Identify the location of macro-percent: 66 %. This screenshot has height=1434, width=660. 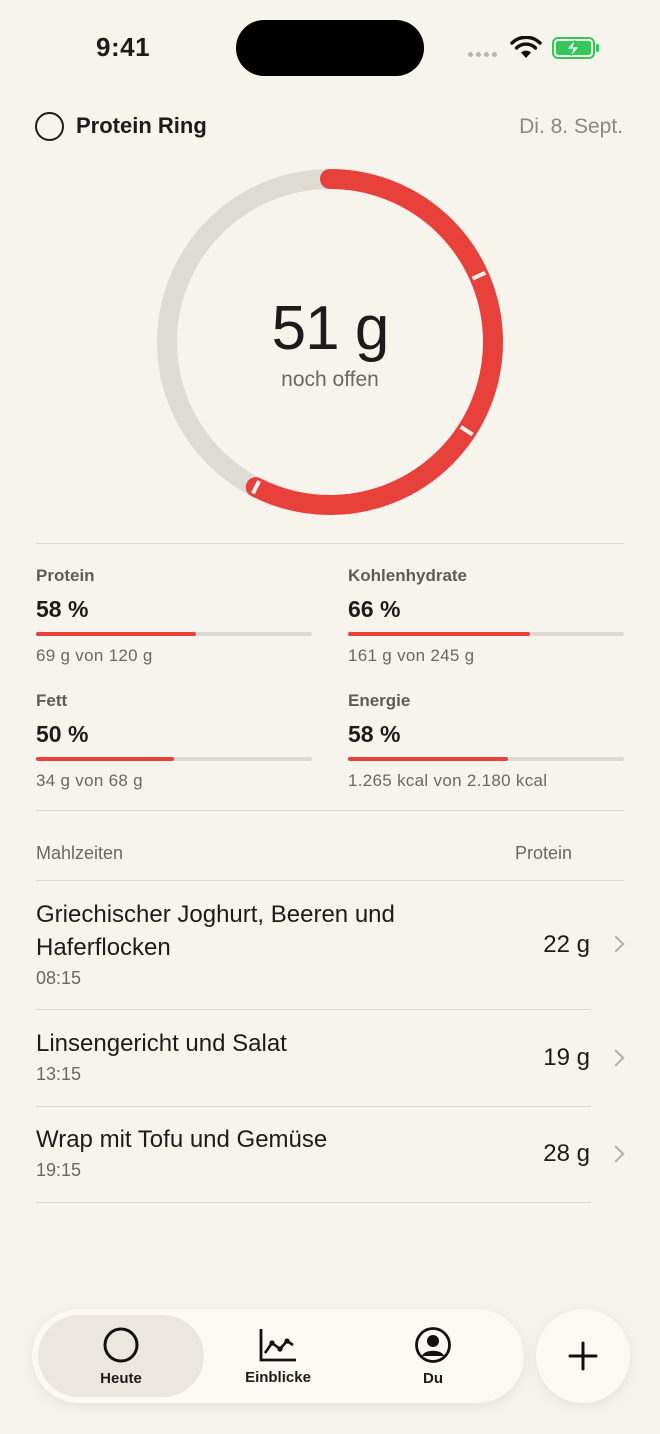
(374, 609).